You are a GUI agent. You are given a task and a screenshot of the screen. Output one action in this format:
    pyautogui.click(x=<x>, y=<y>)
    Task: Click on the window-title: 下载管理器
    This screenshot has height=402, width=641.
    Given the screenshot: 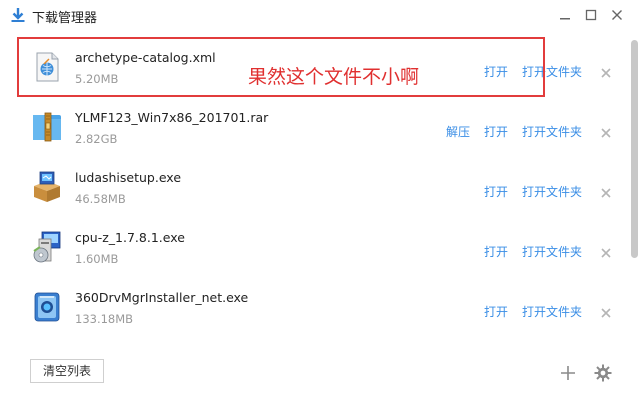 What is the action you would take?
    pyautogui.click(x=65, y=18)
    